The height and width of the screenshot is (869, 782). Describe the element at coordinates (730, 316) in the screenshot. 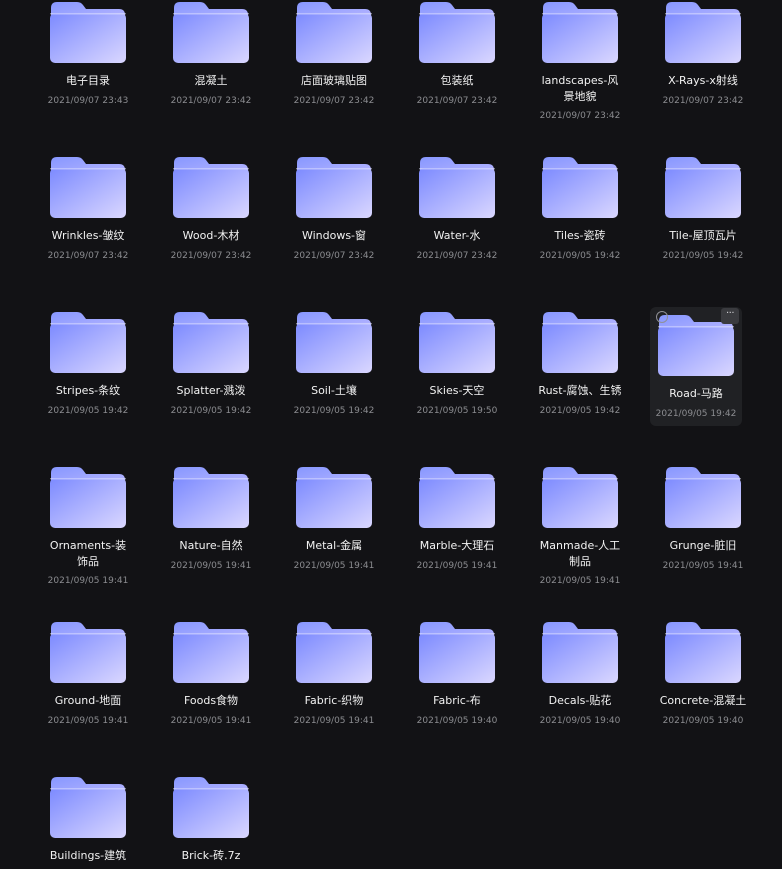

I see `more-options-icon: ···` at that location.